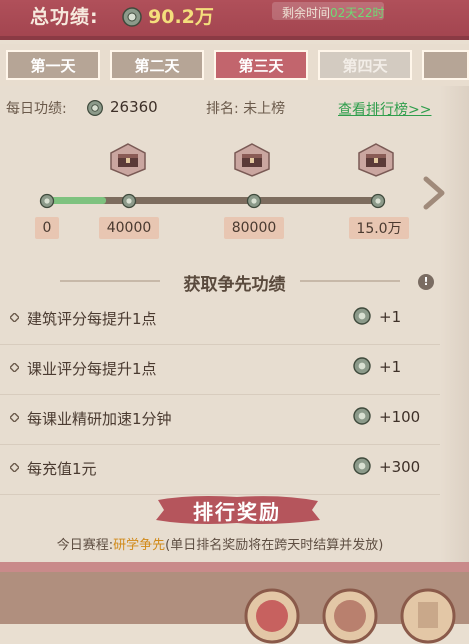 The height and width of the screenshot is (644, 469). I want to click on milestone-label: 0, so click(47, 228).